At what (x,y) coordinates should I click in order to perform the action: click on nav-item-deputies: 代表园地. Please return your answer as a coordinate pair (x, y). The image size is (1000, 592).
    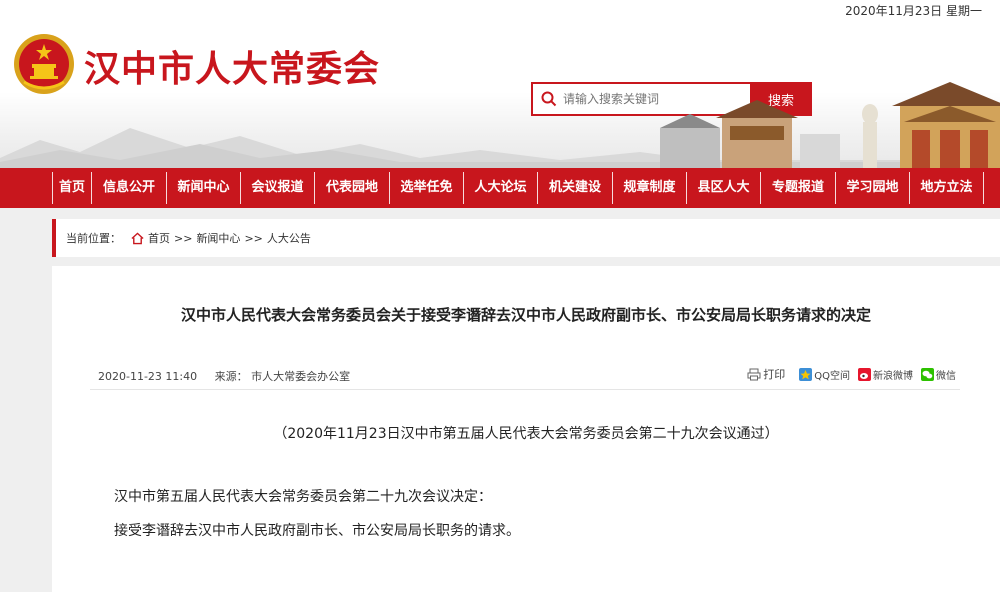
    Looking at the image, I should click on (351, 188).